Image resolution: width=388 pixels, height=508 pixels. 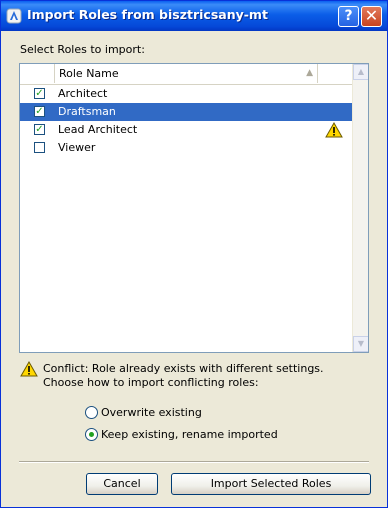 What do you see at coordinates (91, 412) in the screenshot?
I see `overwrite-radio` at bounding box center [91, 412].